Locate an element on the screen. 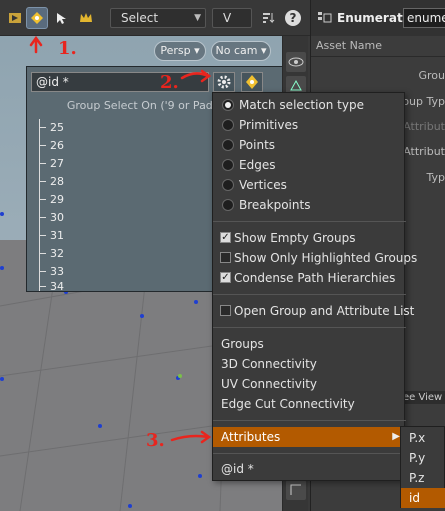 The image size is (445, 511). menu-item-show-only-highlighted-groups: Show Only Highlighted Groups is located at coordinates (315, 258).